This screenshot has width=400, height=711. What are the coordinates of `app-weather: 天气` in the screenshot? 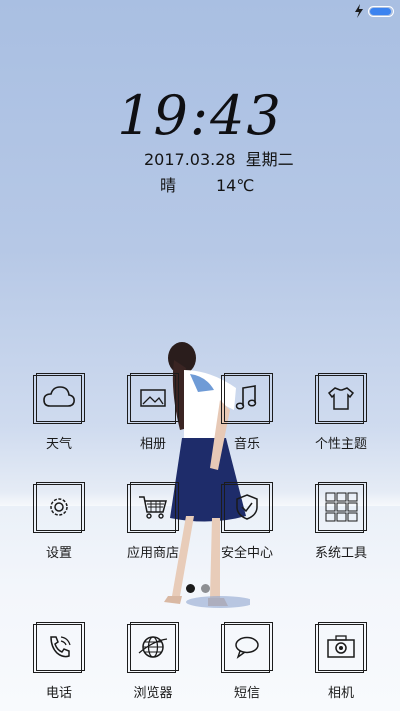 It's located at (59, 423).